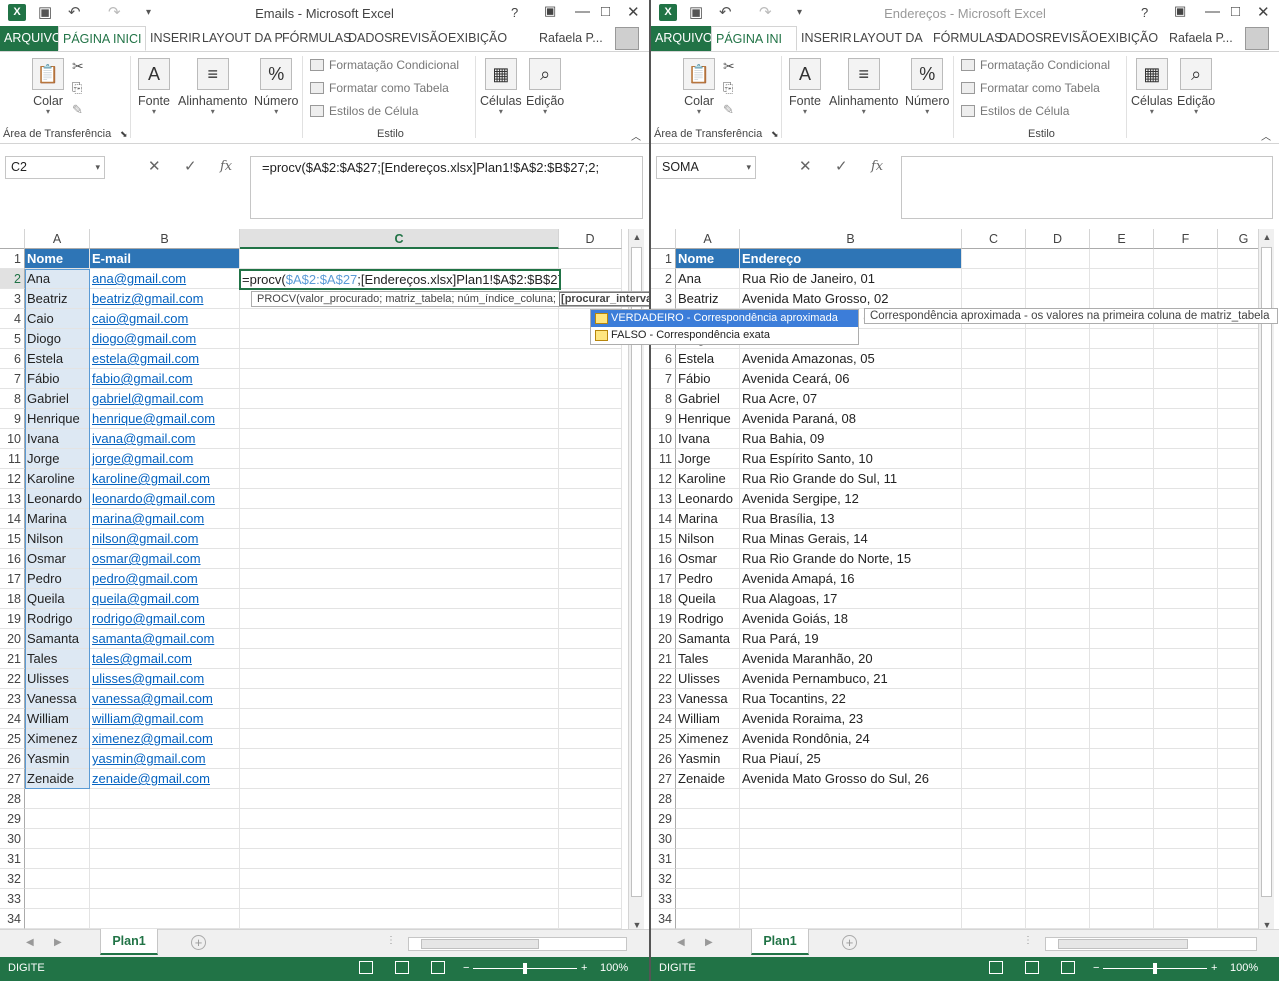 The height and width of the screenshot is (981, 1279). What do you see at coordinates (614, 968) in the screenshot?
I see `zoom-percent: 100%` at bounding box center [614, 968].